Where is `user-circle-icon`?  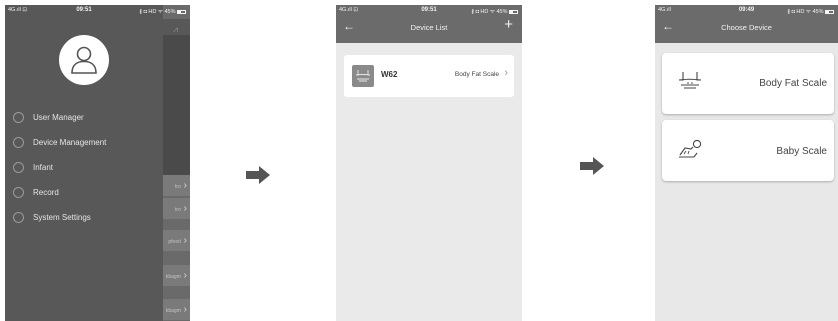
user-circle-icon is located at coordinates (18, 117).